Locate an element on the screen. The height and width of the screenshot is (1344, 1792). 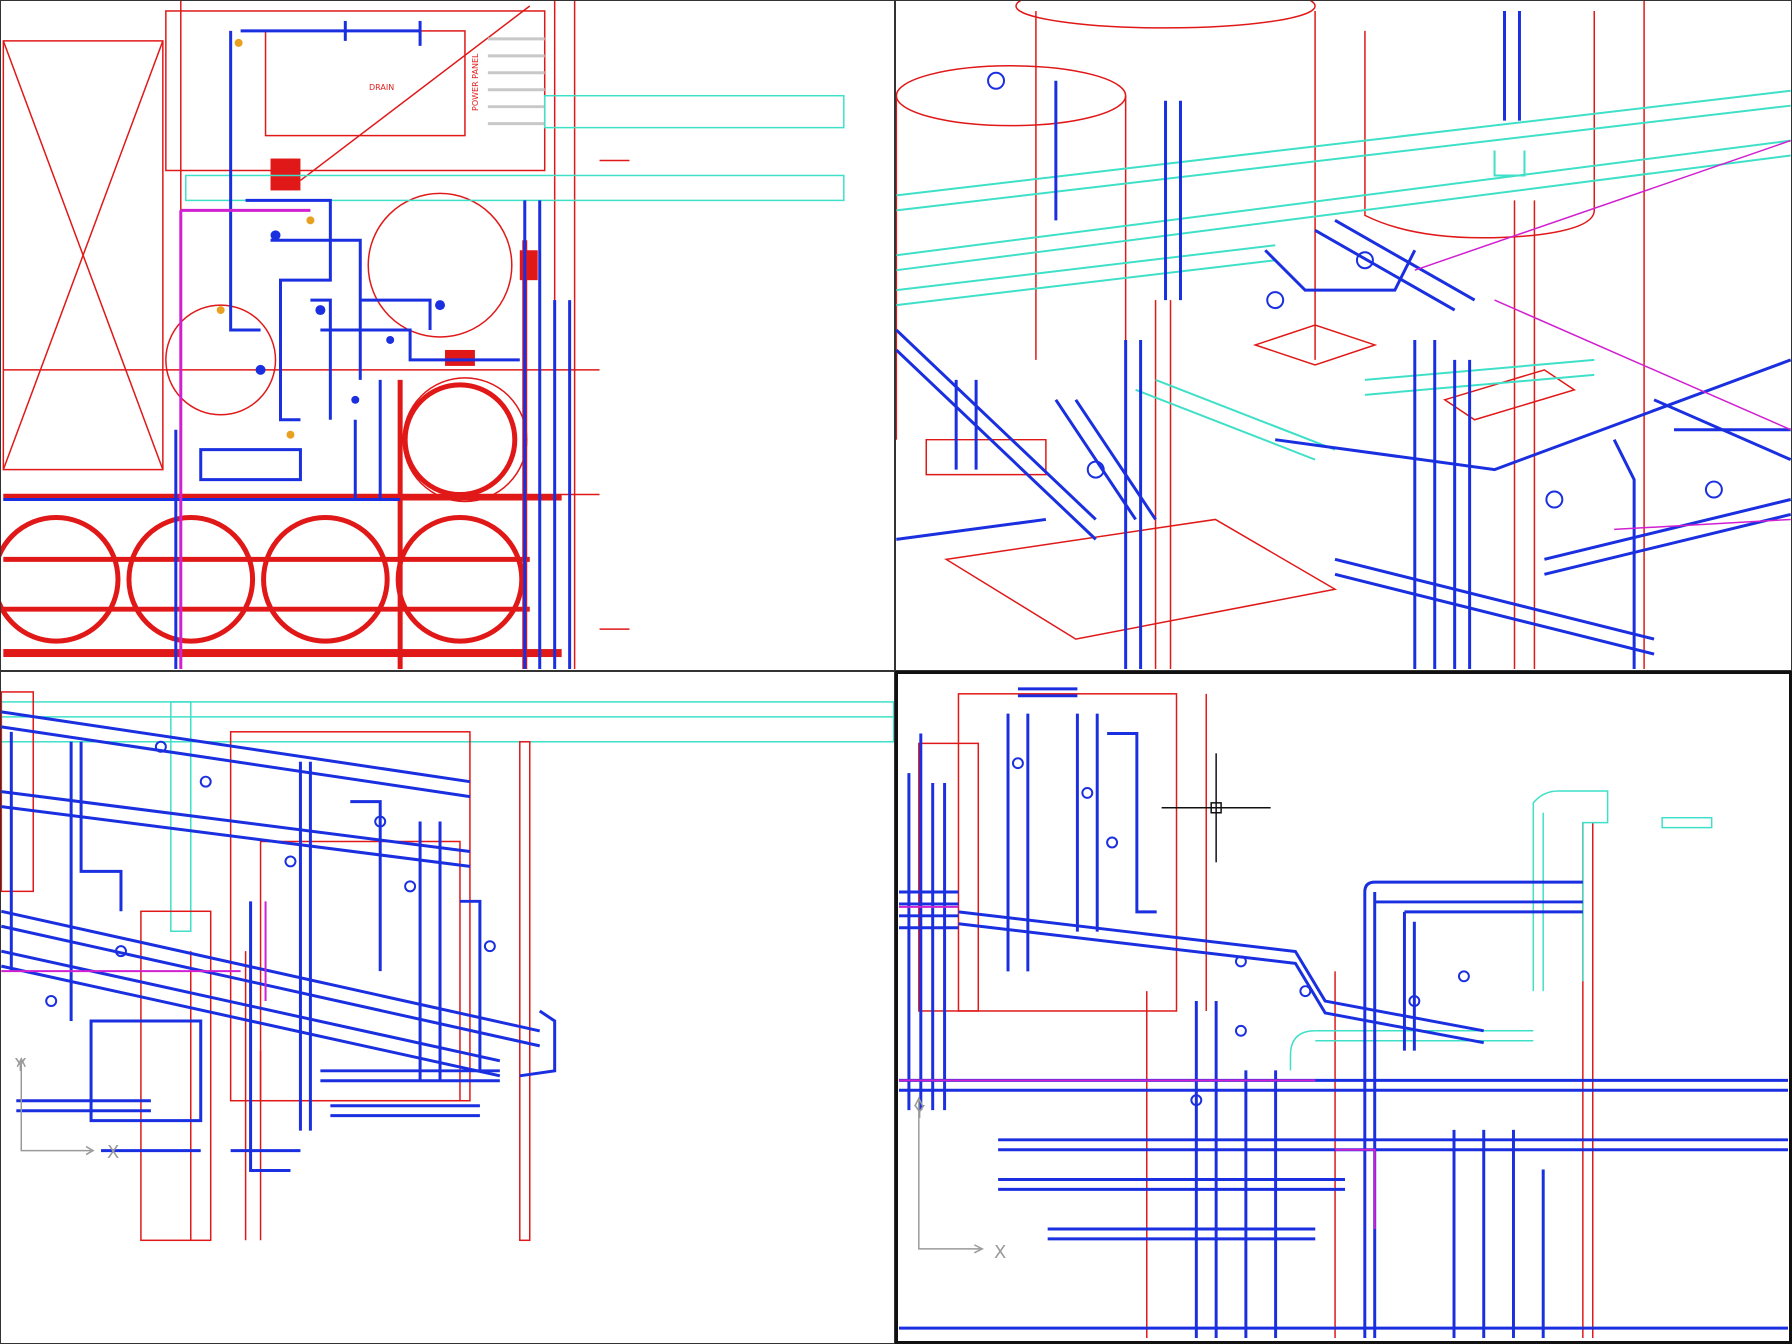
crosshair-cursor is located at coordinates (1216, 808).